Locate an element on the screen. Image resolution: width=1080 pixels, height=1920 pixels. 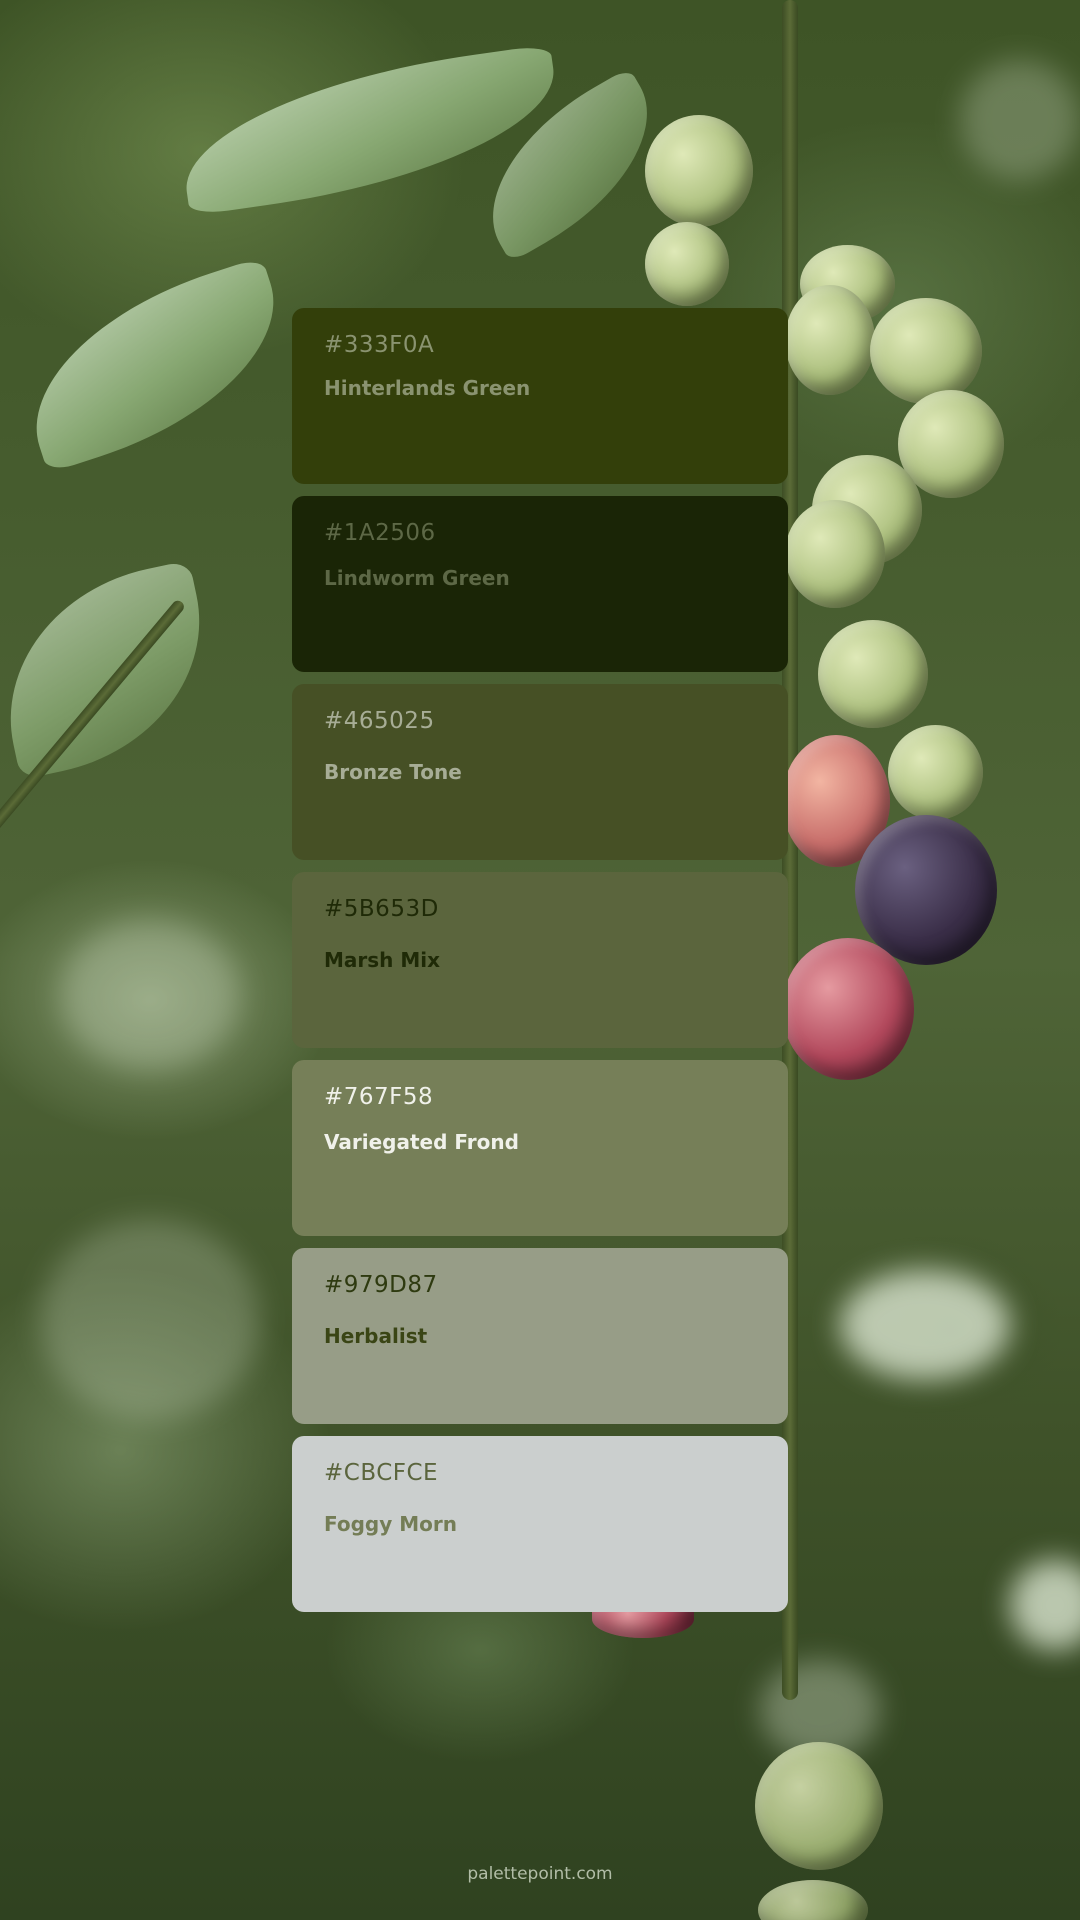
swatch-hex-code: #979D87 is located at coordinates (381, 1285).